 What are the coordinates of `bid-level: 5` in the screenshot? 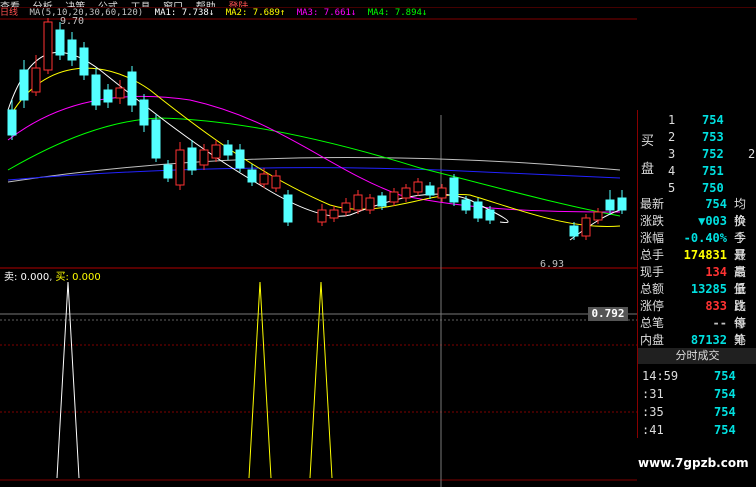 It's located at (672, 188).